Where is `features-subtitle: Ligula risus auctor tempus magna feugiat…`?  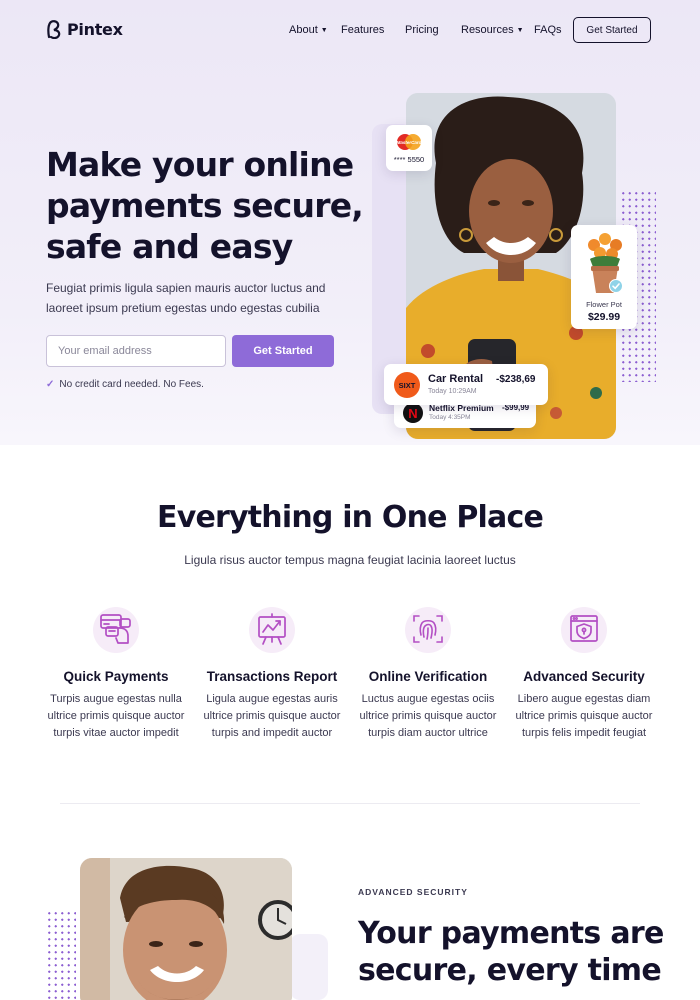 features-subtitle: Ligula risus auctor tempus magna feugiat… is located at coordinates (350, 560).